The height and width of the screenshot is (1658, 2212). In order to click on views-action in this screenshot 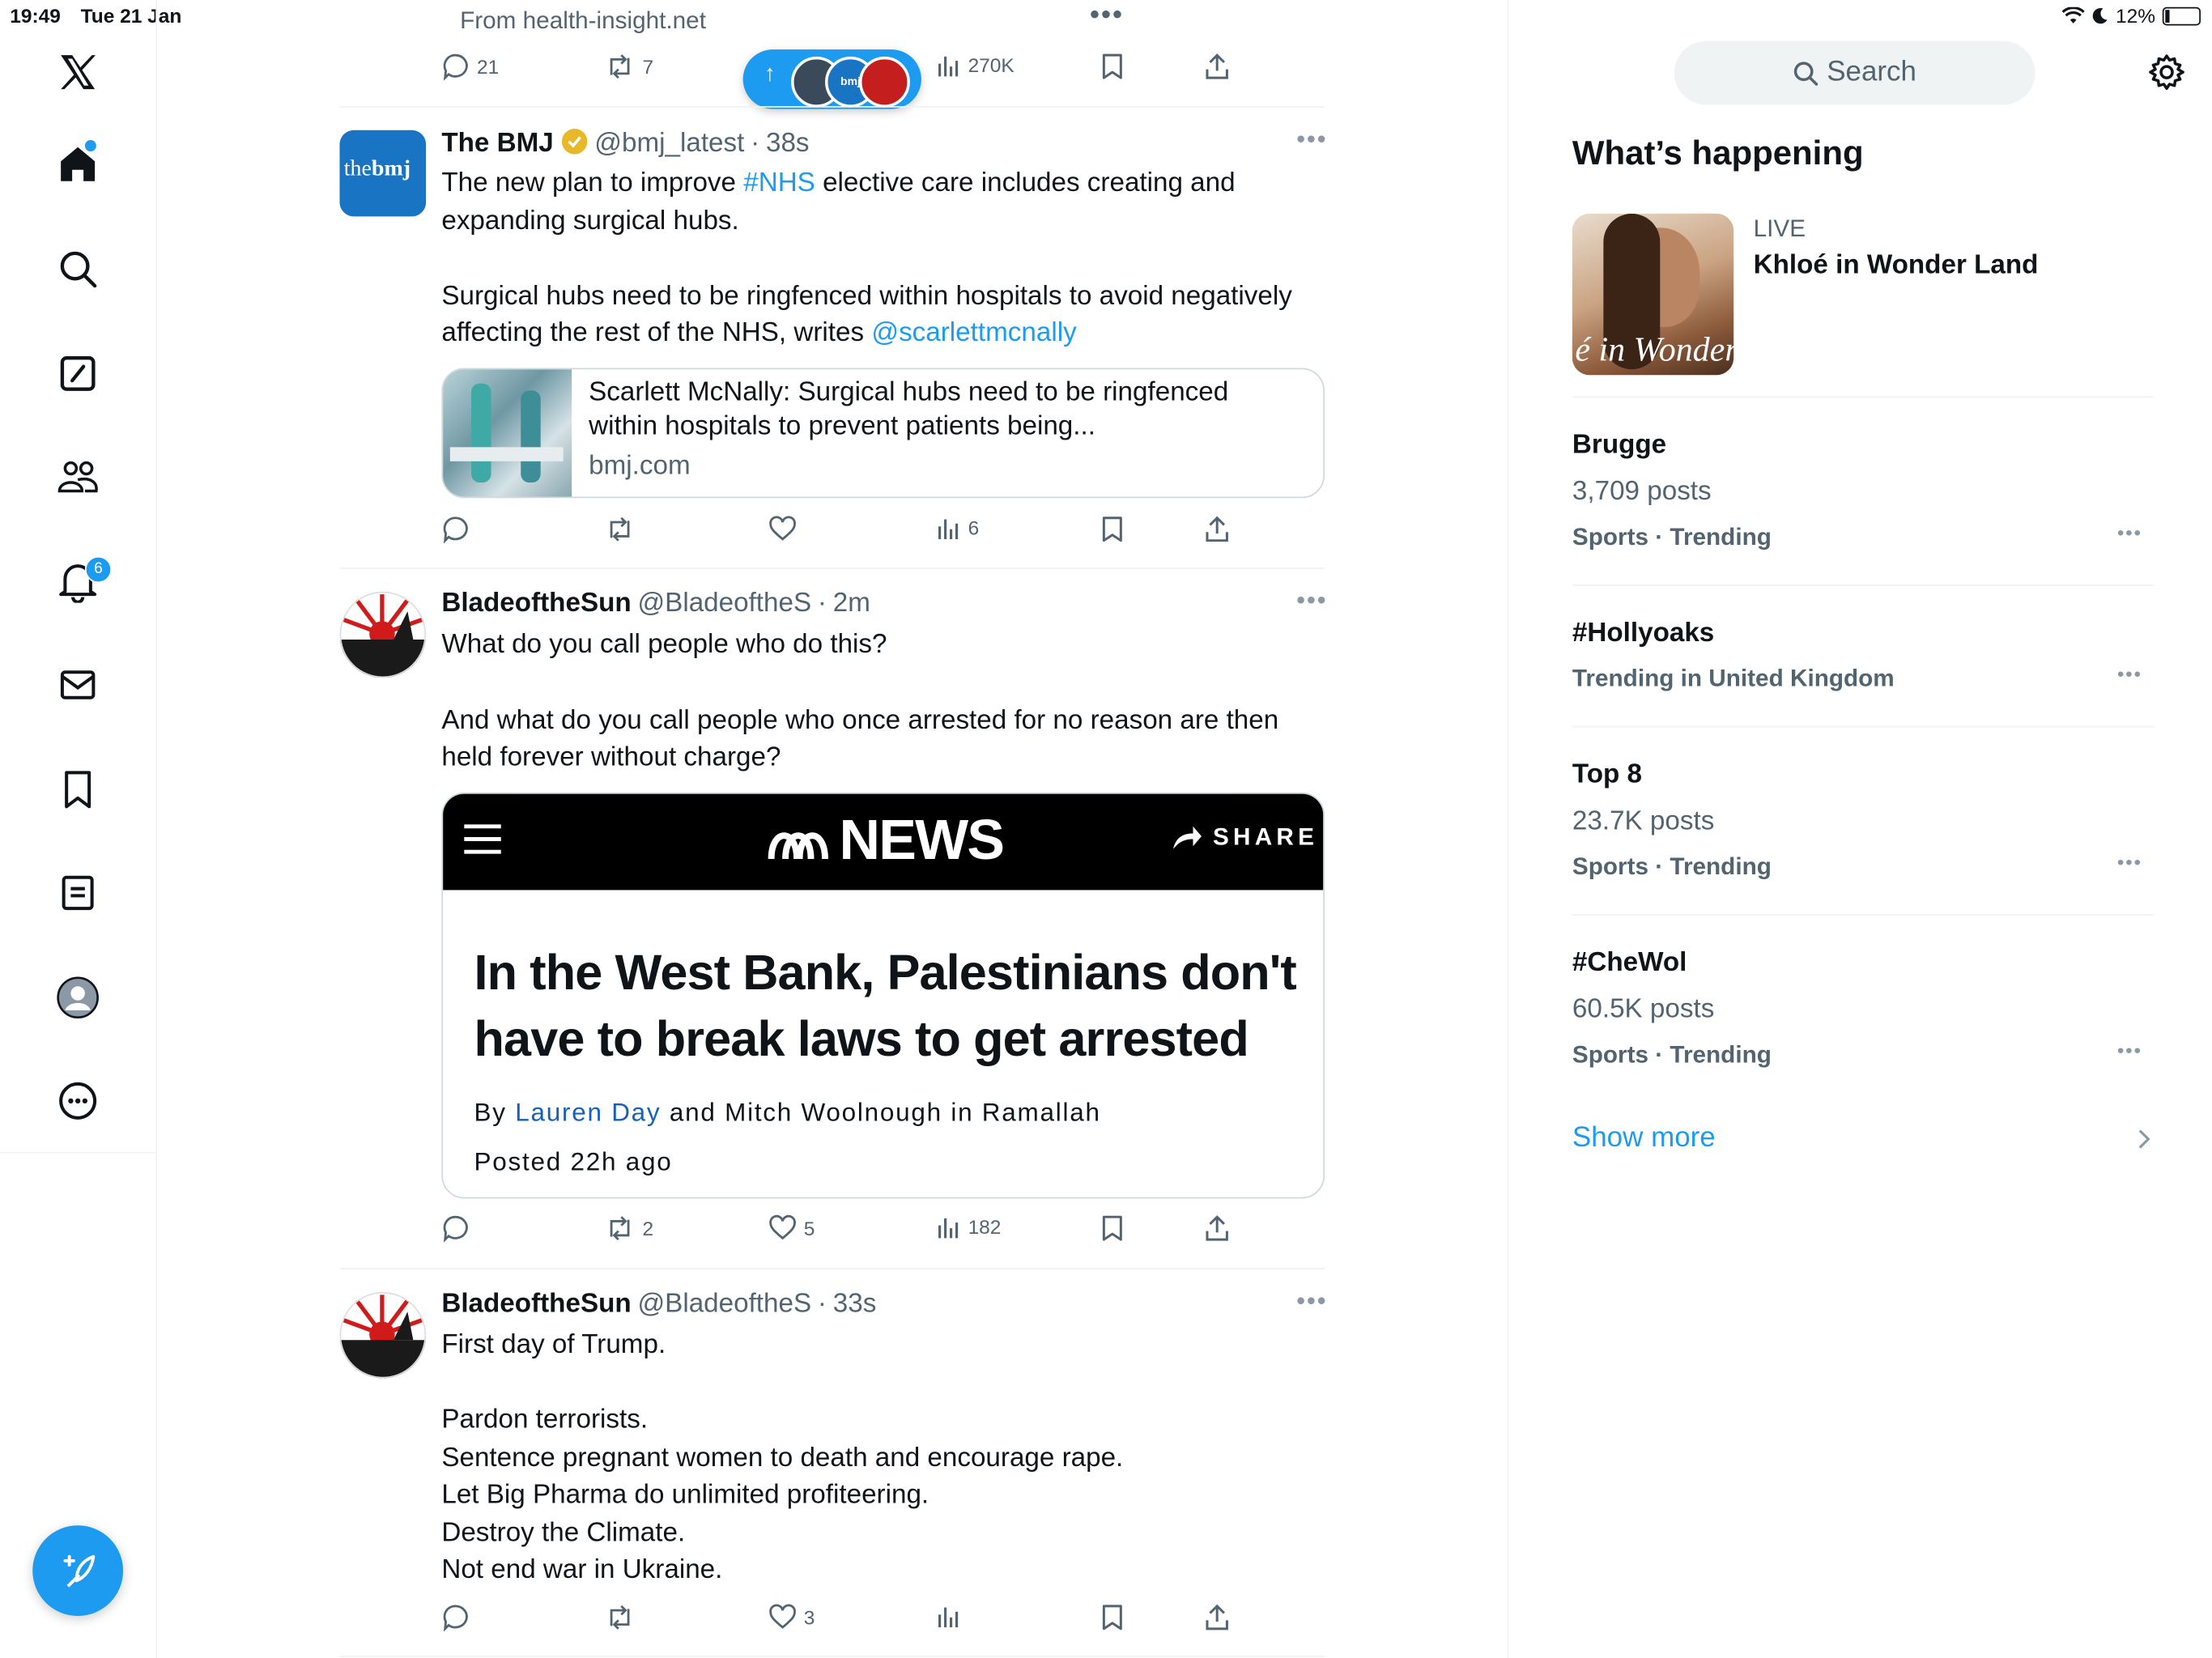, I will do `click(952, 1615)`.